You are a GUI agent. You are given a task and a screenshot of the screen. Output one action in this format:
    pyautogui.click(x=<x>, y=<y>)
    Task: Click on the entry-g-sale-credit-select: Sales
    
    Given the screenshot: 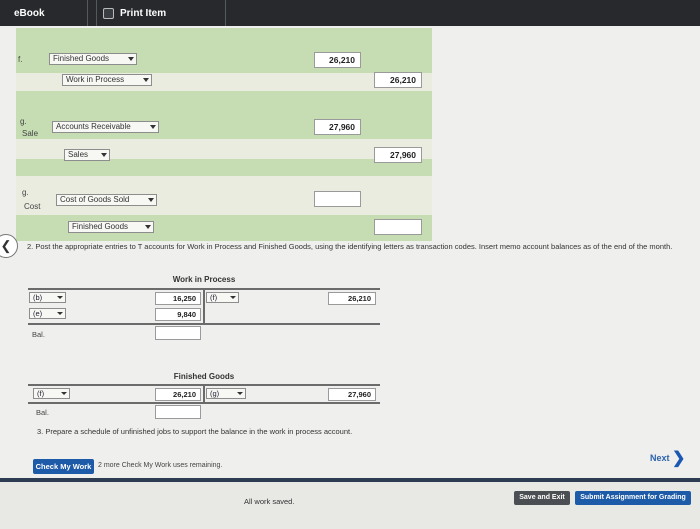 What is the action you would take?
    pyautogui.click(x=87, y=155)
    